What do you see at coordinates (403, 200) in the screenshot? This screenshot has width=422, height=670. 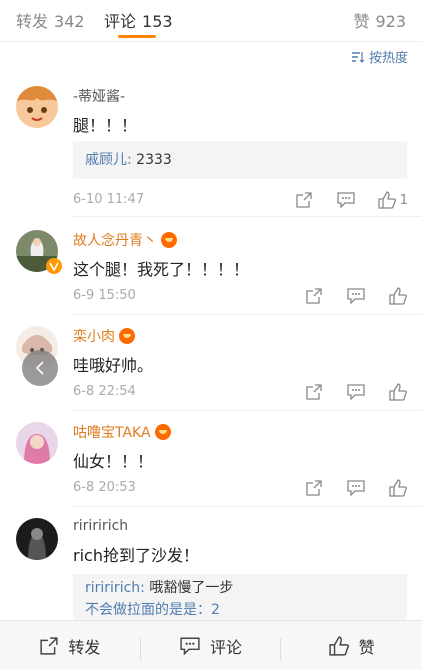 I see `like-count: 1` at bounding box center [403, 200].